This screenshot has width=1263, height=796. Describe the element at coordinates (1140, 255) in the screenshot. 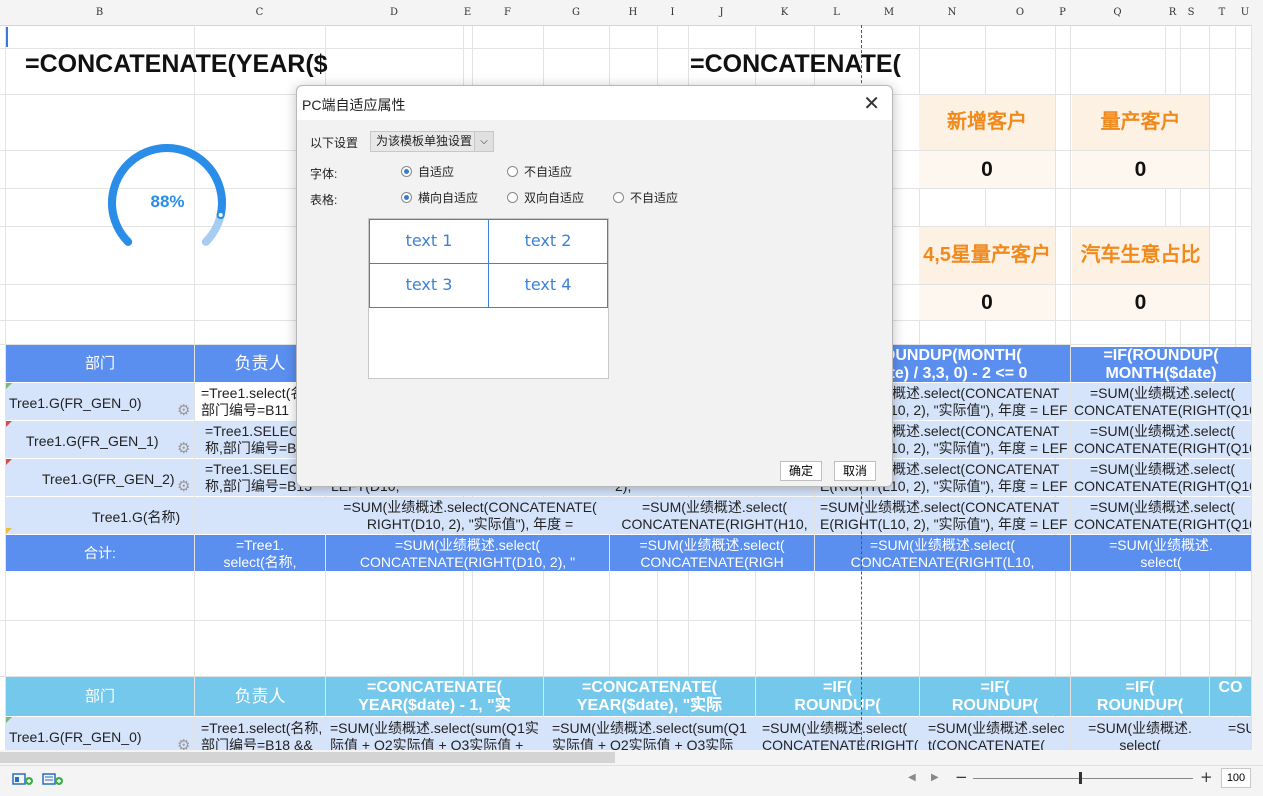

I see `kpi-title-auto-share: 汽车生意占比` at that location.